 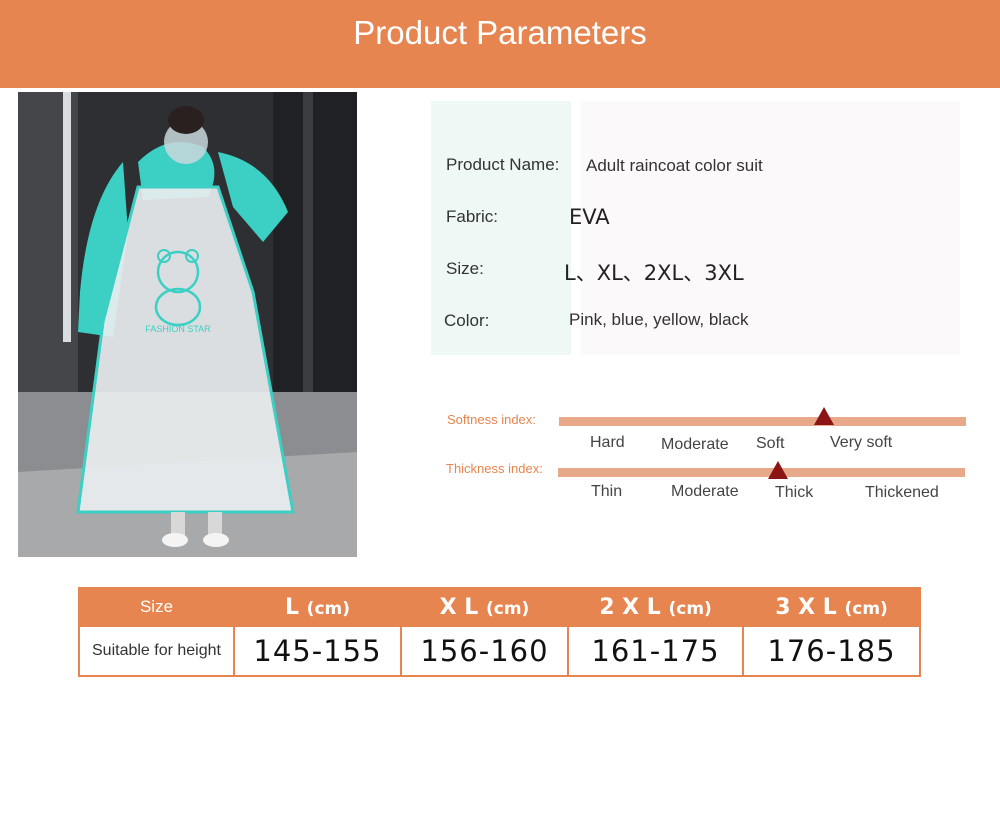 I want to click on size-code: 3 X L, so click(x=806, y=607).